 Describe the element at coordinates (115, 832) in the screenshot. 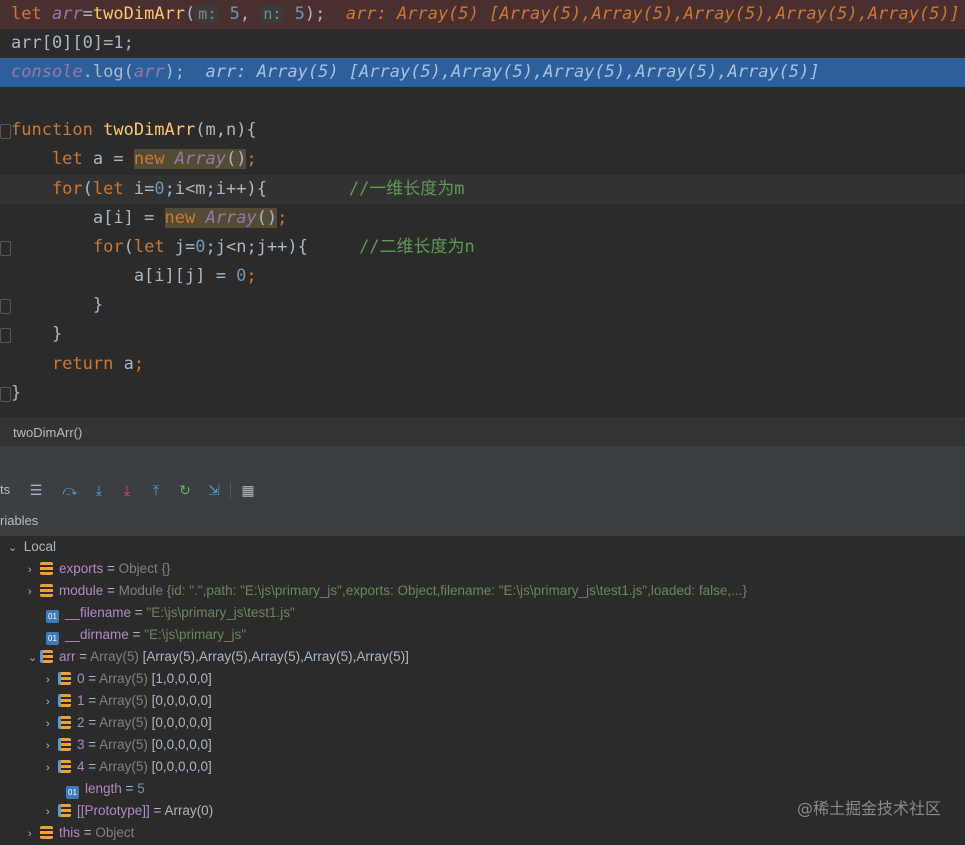

I see `var-type: Object` at that location.